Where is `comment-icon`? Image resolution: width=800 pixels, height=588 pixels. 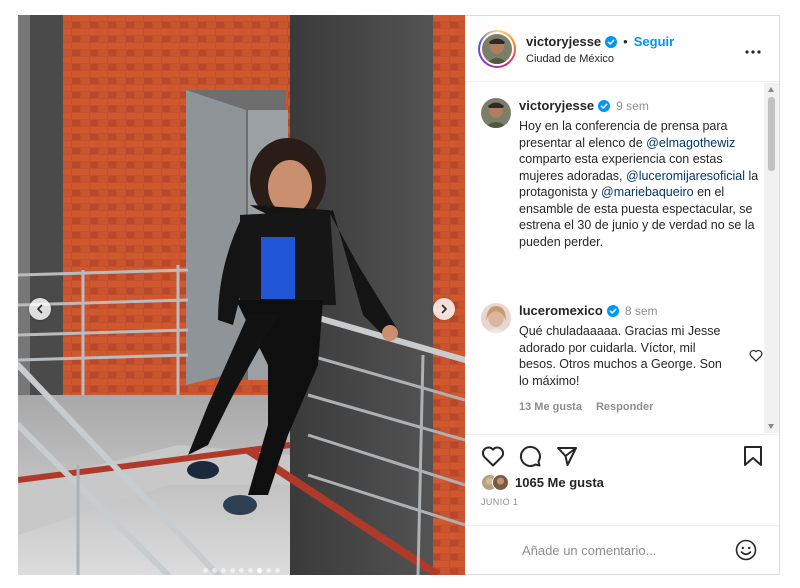 comment-icon is located at coordinates (530, 456).